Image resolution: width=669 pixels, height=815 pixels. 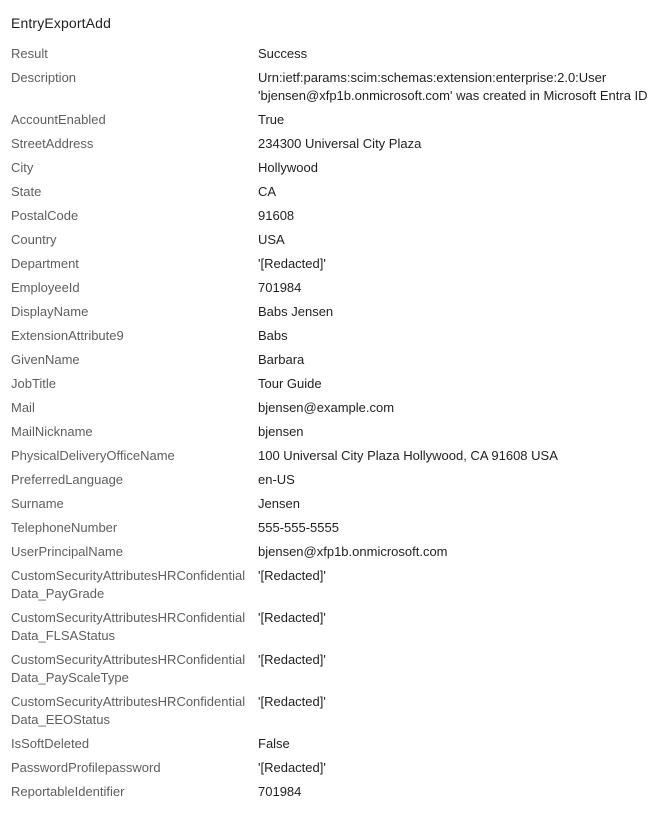 I want to click on detail-row-value: Jensen, so click(x=279, y=503).